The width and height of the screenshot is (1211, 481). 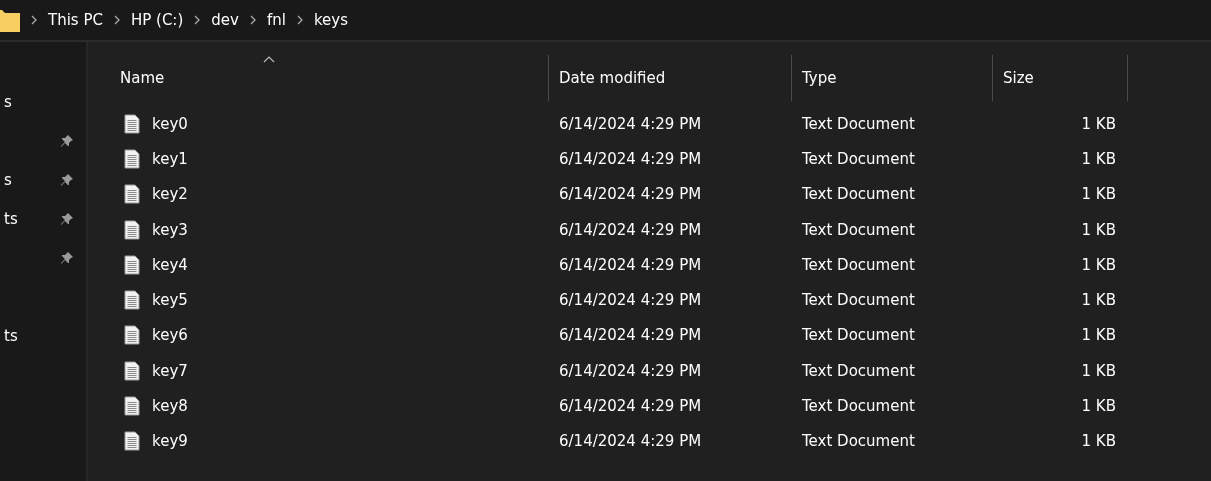 What do you see at coordinates (170, 123) in the screenshot?
I see `file-name: key0` at bounding box center [170, 123].